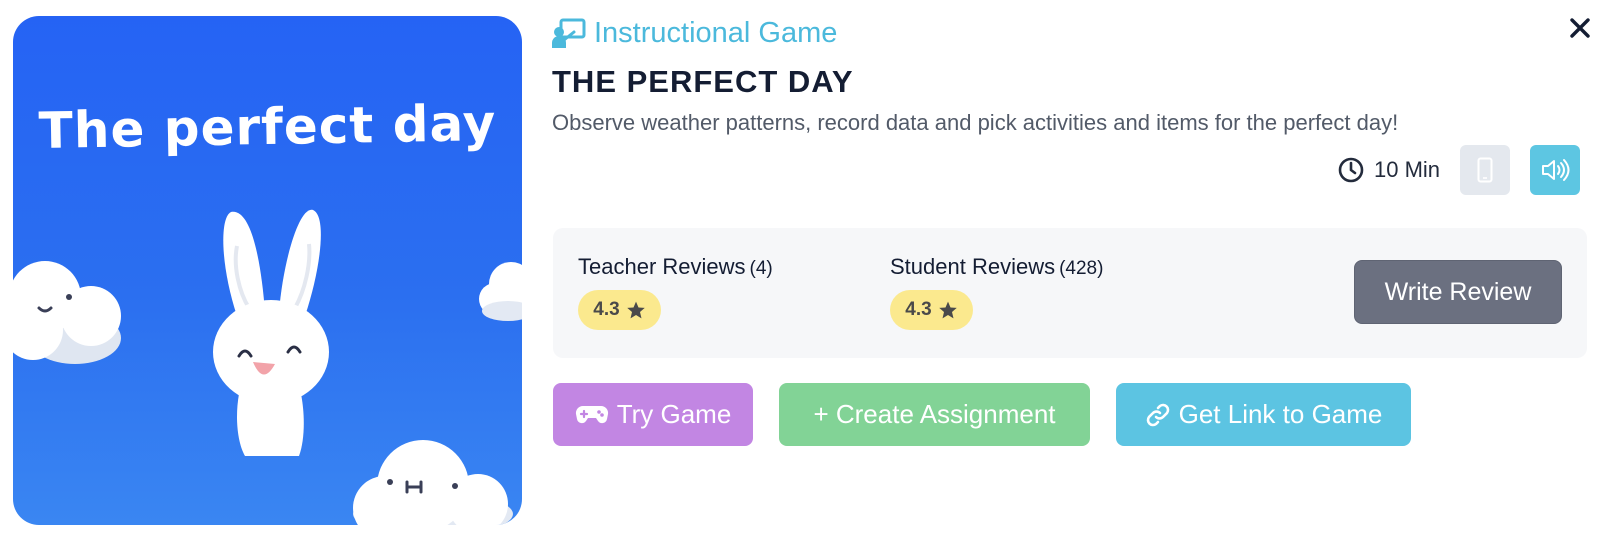 This screenshot has height=537, width=1600. Describe the element at coordinates (973, 266) in the screenshot. I see `student-reviews-label: Student Reviews` at that location.